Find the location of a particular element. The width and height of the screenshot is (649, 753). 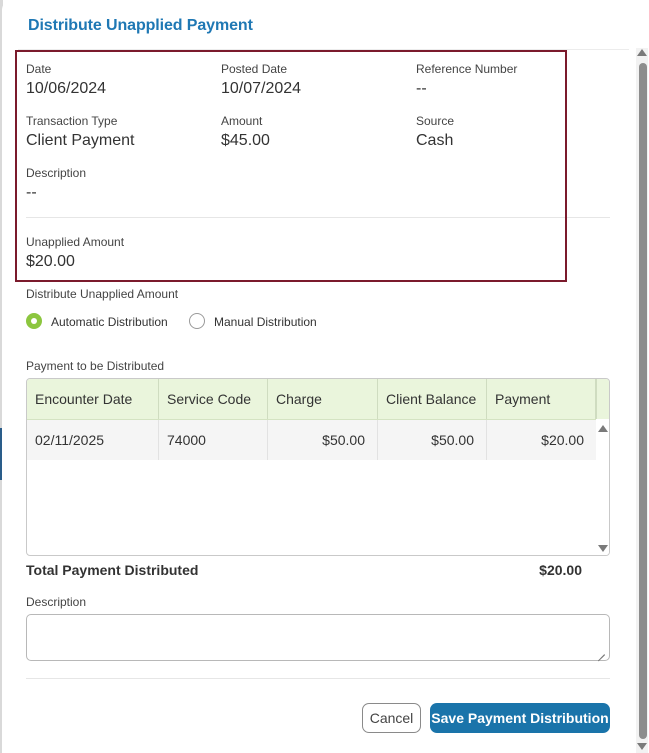

cell-client-balance: $50.00 is located at coordinates (432, 440).